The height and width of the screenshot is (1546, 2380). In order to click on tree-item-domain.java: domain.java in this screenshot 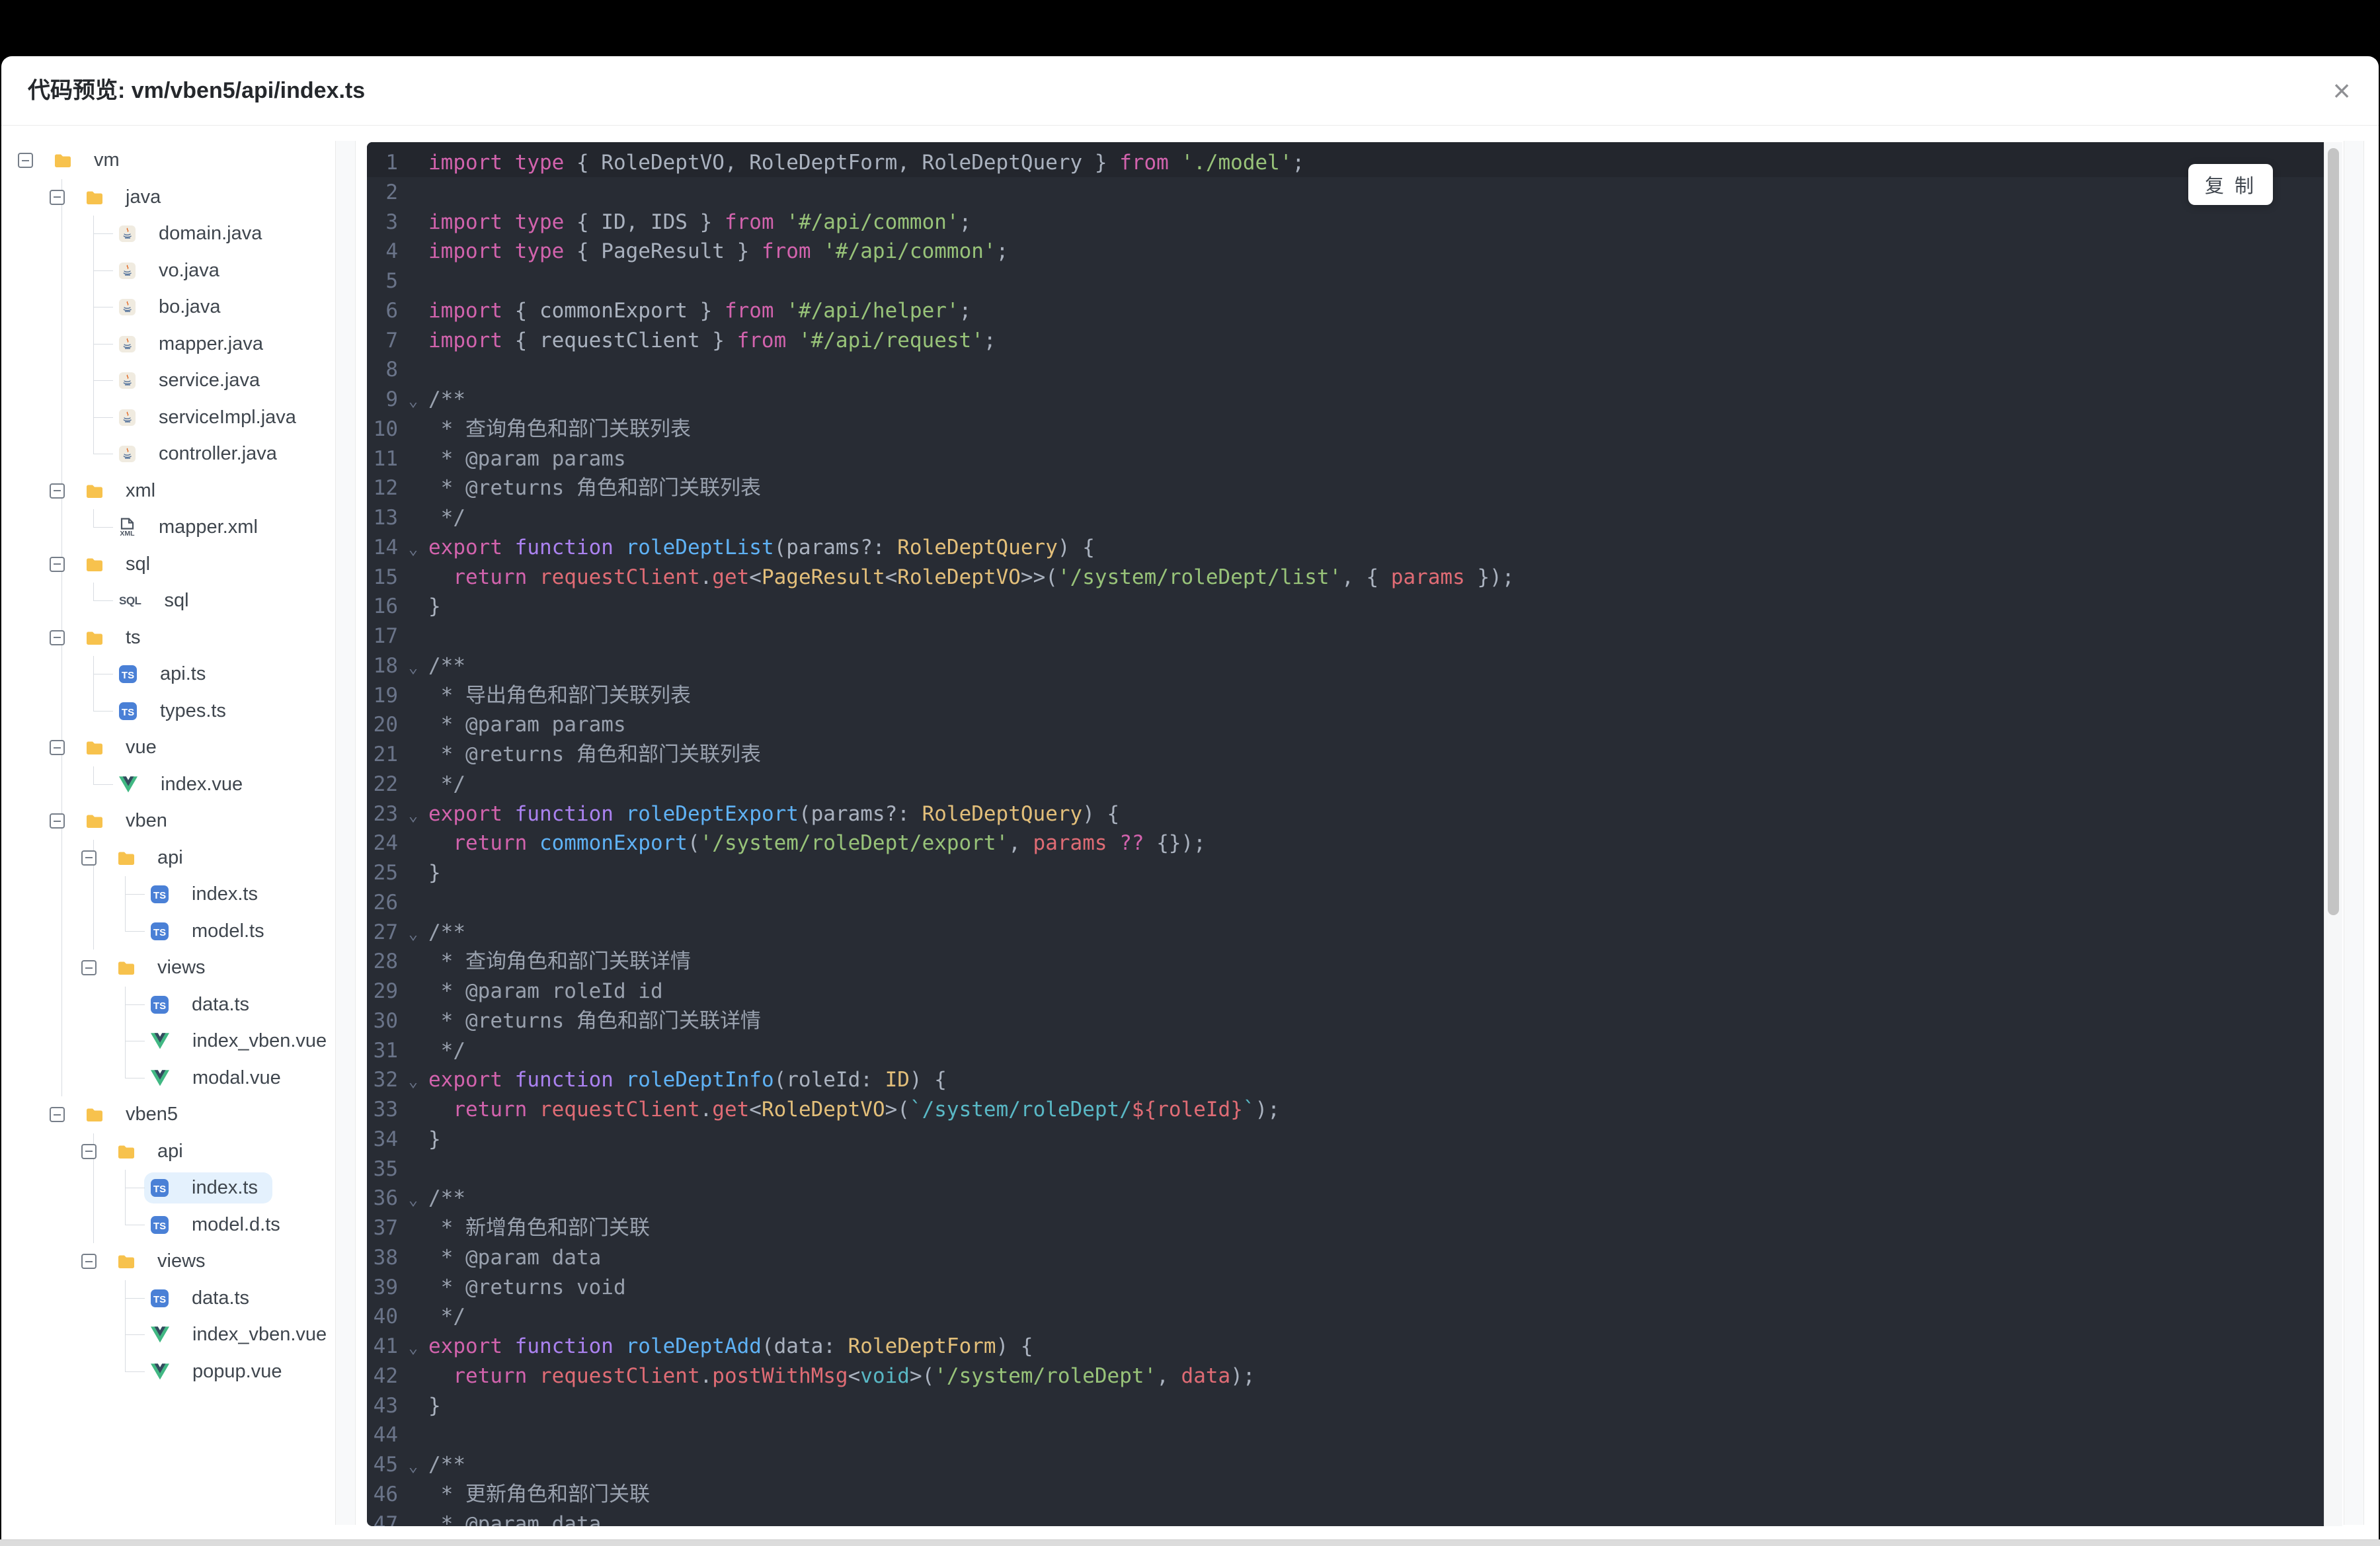, I will do `click(174, 234)`.